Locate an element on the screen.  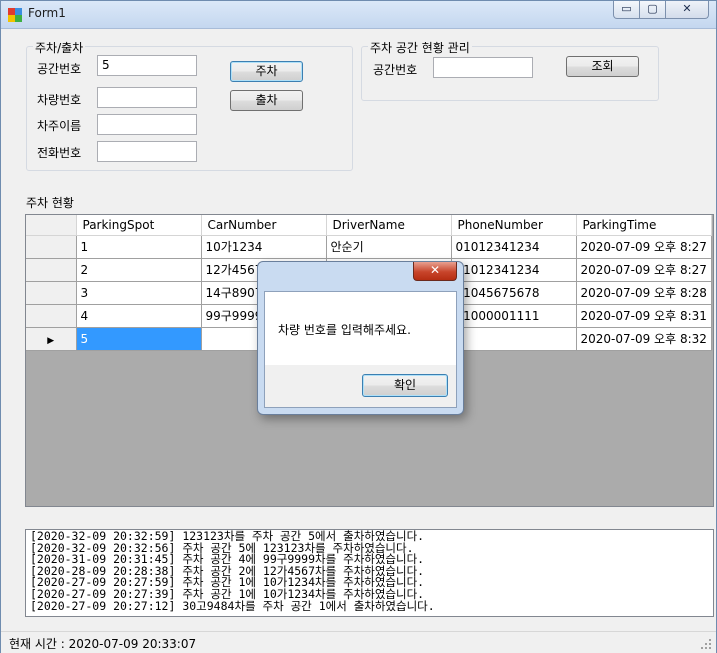
dialog-message-area: 차량 번호를 입력해주세요. is located at coordinates (360, 328).